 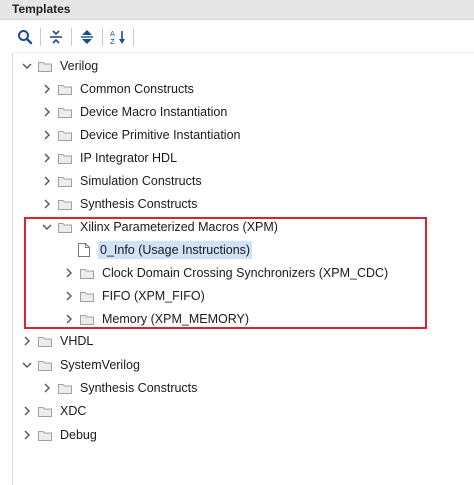 I want to click on search-icon, so click(x=25, y=37).